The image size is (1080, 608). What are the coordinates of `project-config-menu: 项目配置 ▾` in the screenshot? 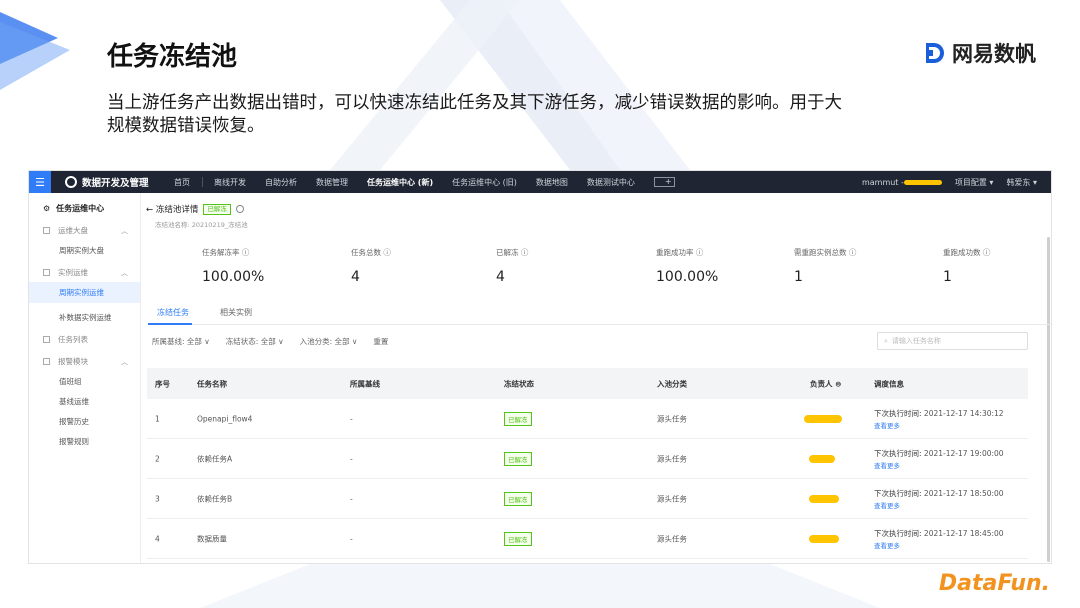 It's located at (974, 182).